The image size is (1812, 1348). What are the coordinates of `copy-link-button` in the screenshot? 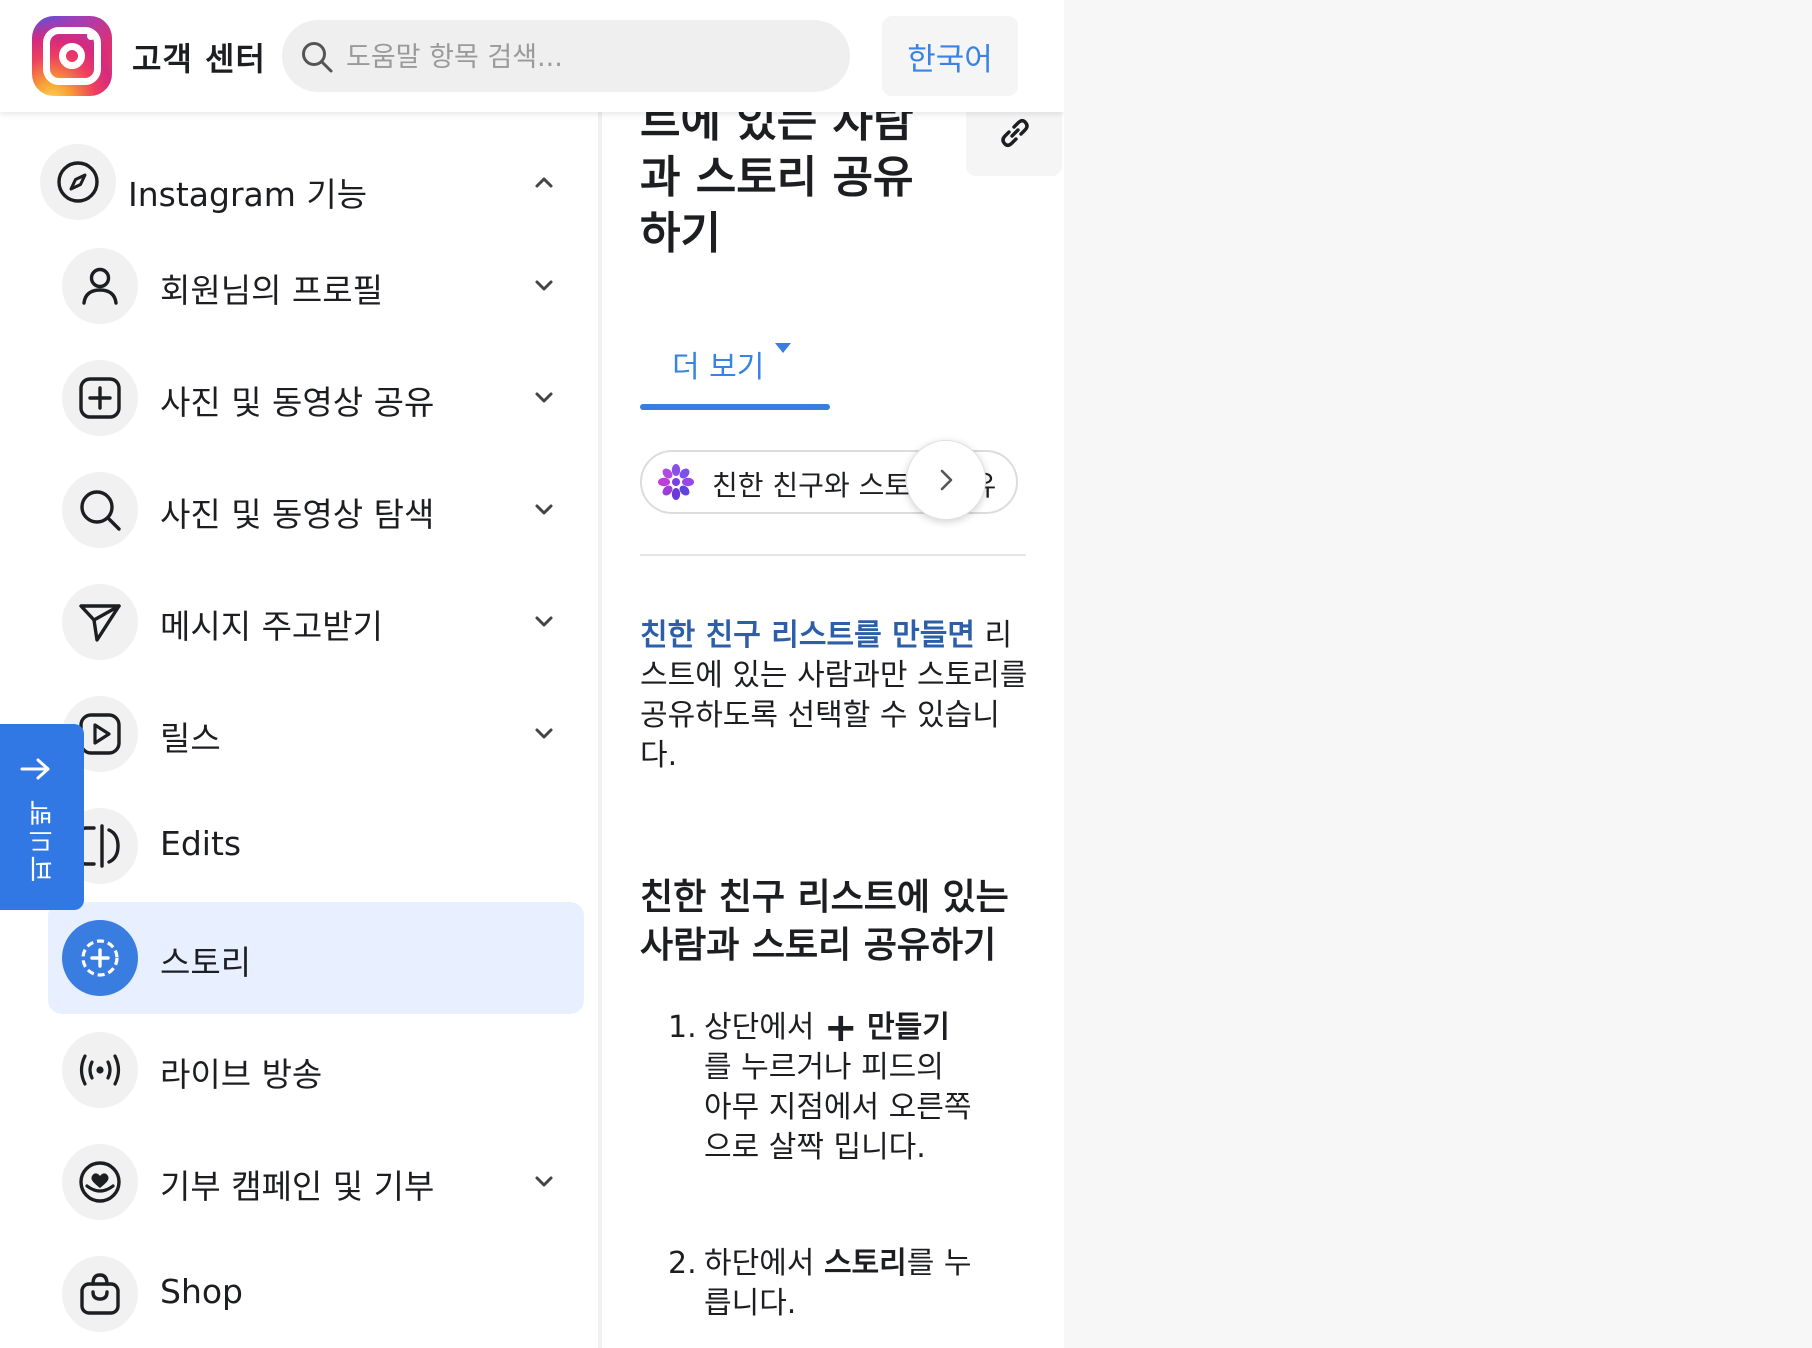 It's located at (1014, 144).